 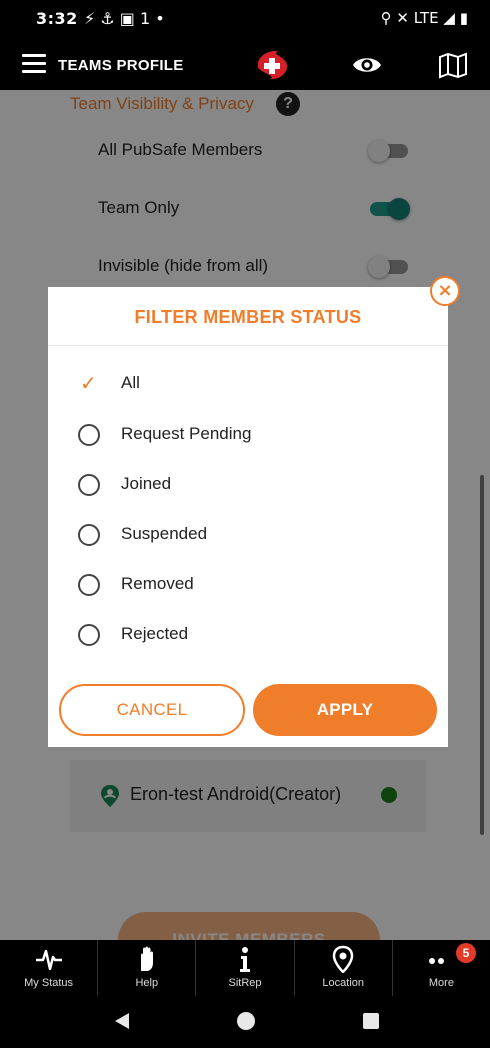 I want to click on status-icons-right: ⚲ ✕ LTE ◢ ▮, so click(x=424, y=18).